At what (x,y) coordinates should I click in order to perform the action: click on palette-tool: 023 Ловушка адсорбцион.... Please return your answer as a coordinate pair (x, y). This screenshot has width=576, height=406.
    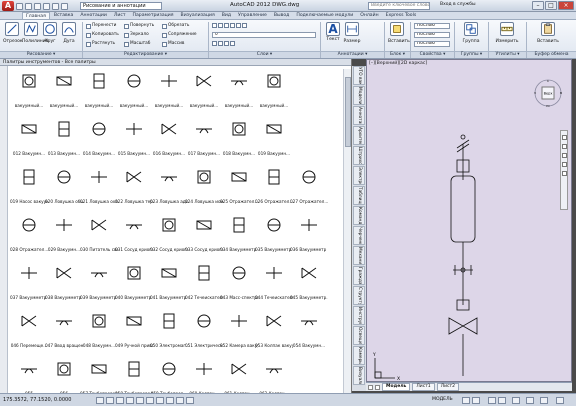
    Looking at the image, I should click on (169, 192).